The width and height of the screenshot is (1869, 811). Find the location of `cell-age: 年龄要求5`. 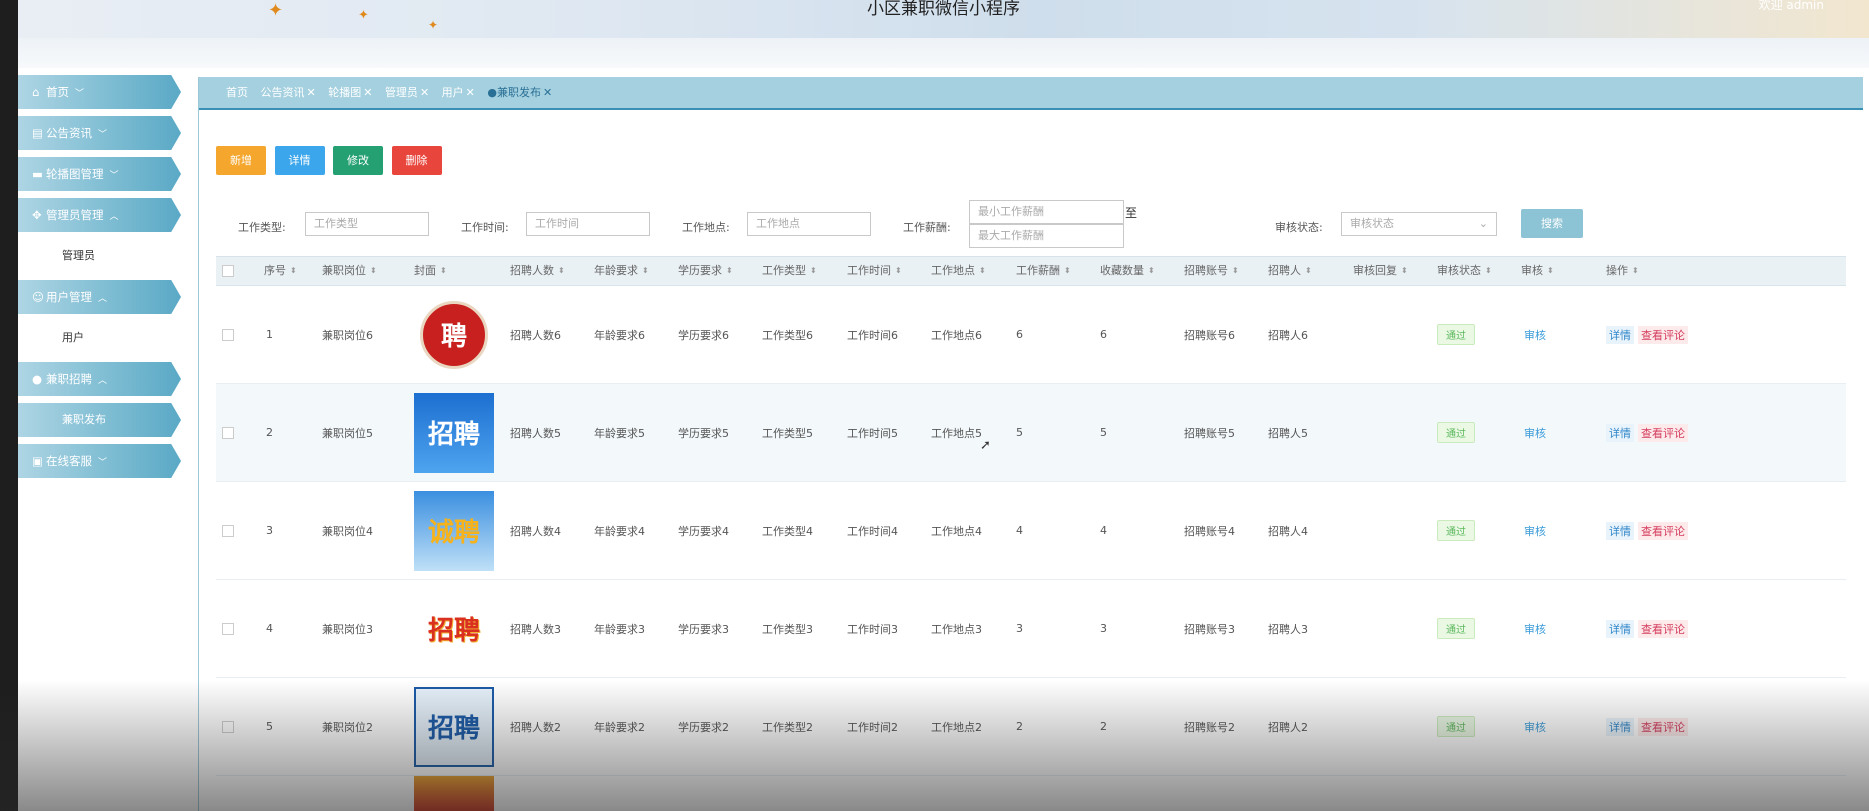

cell-age: 年龄要求5 is located at coordinates (619, 433).